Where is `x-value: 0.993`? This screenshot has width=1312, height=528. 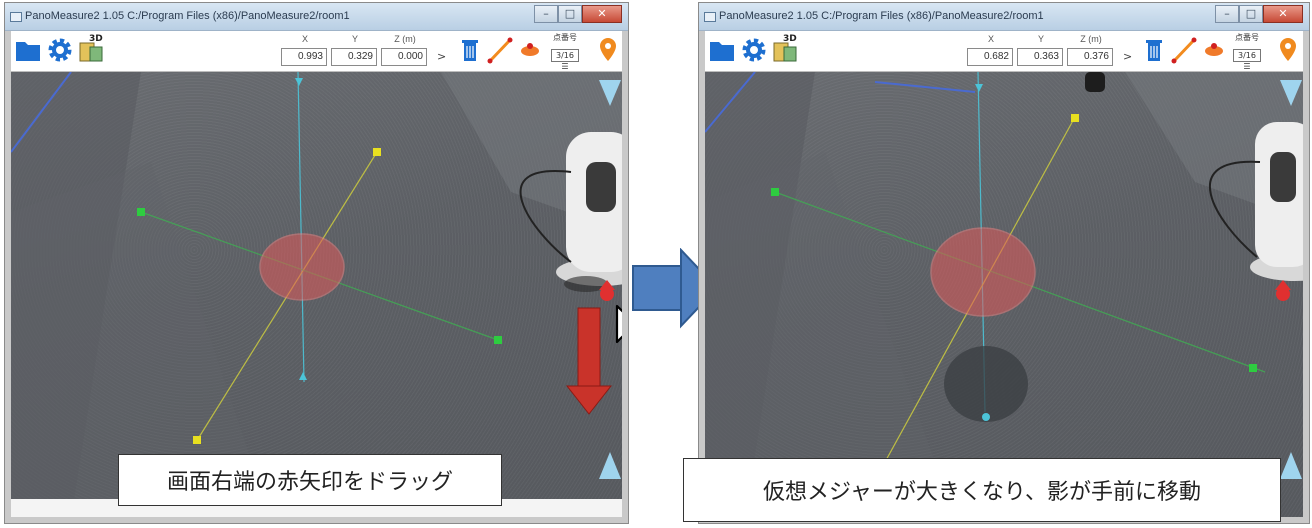 x-value: 0.993 is located at coordinates (304, 57).